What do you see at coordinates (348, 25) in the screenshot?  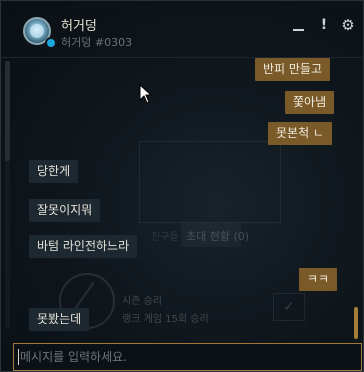 I see `settings-gear-icon: ⚙` at bounding box center [348, 25].